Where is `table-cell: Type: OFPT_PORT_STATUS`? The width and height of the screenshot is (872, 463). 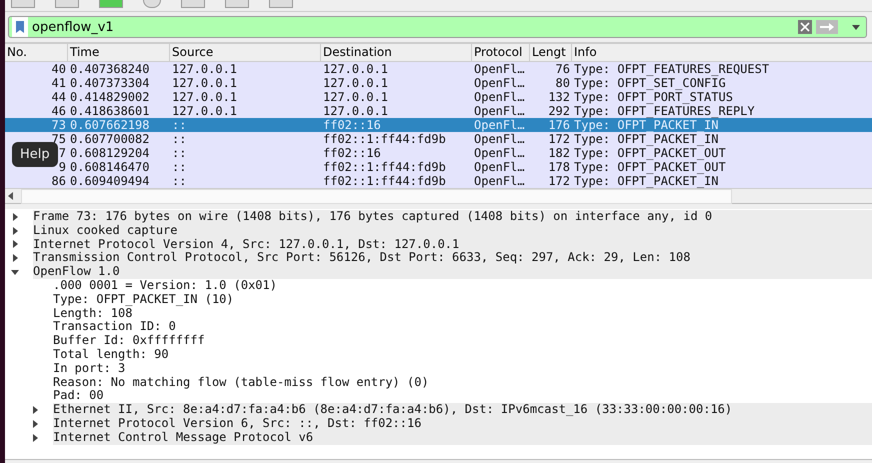
table-cell: Type: OFPT_PORT_STATUS is located at coordinates (653, 97).